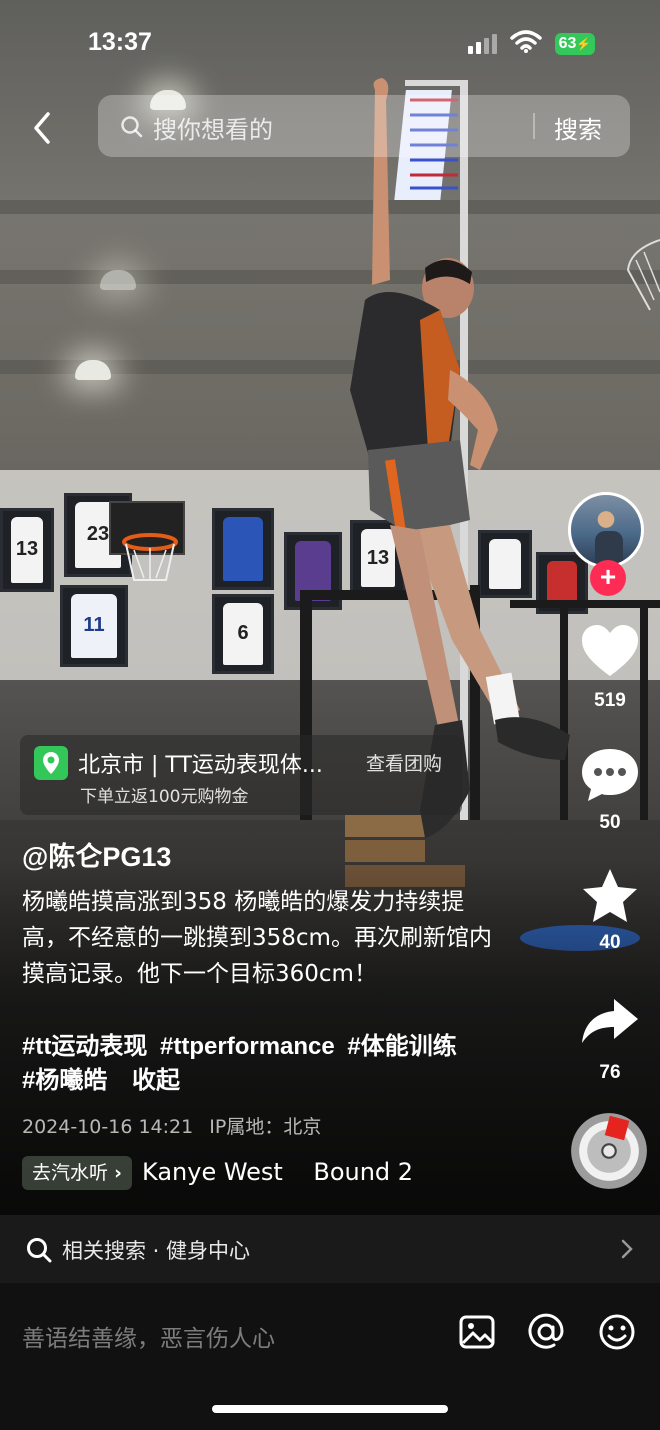 The width and height of the screenshot is (660, 1430). I want to click on location-subtitle: 下单立返100元购物金, so click(164, 797).